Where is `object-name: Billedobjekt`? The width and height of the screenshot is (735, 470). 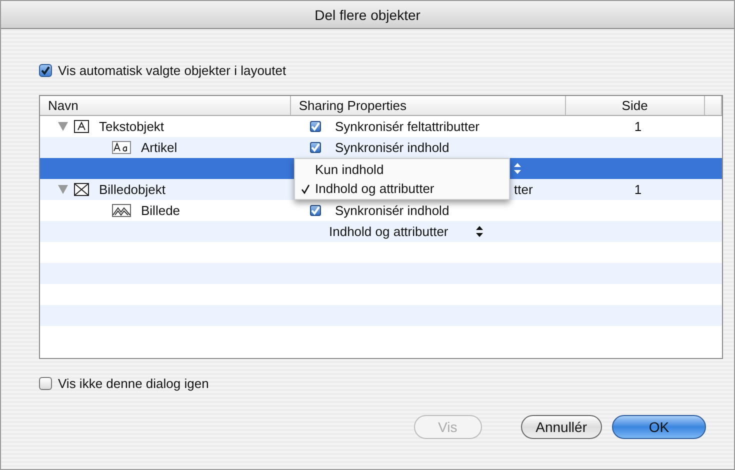 object-name: Billedobjekt is located at coordinates (132, 189).